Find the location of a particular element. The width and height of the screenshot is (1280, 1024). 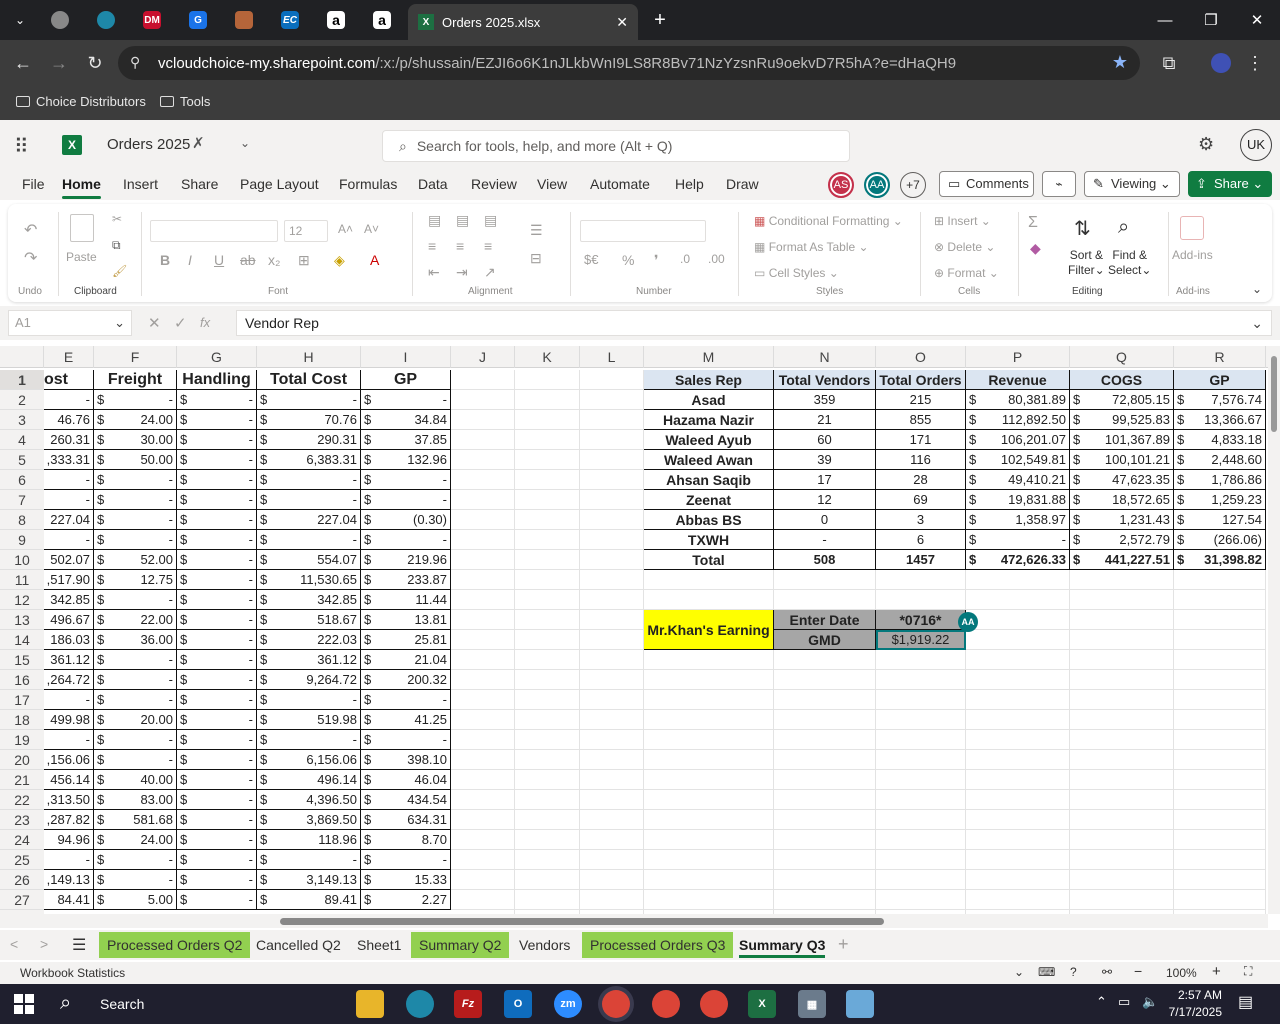

left-table-cell: 260.31 is located at coordinates (69, 440).